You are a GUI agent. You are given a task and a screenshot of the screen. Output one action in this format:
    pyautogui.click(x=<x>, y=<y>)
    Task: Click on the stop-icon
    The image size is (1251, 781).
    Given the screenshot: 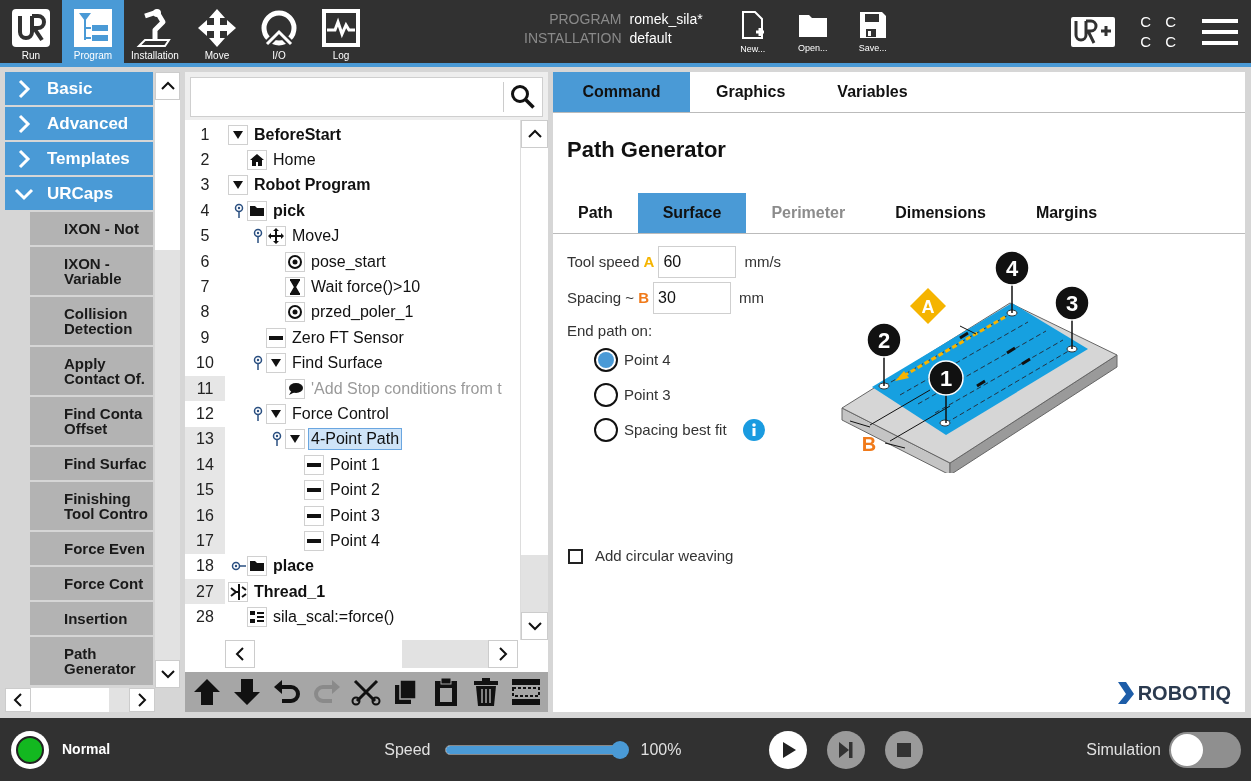 What is the action you would take?
    pyautogui.click(x=904, y=749)
    